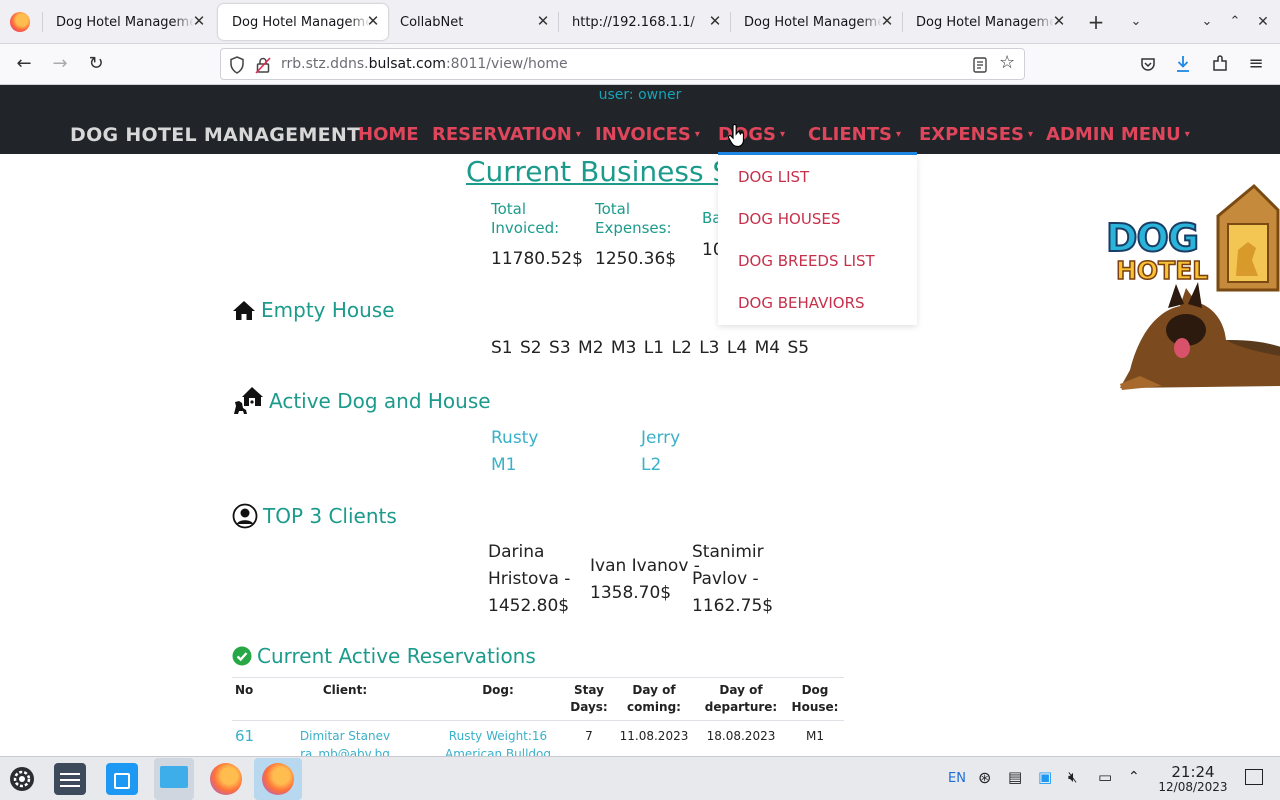 Image resolution: width=1280 pixels, height=800 pixels. What do you see at coordinates (96, 64) in the screenshot?
I see `reload-icon: ↻` at bounding box center [96, 64].